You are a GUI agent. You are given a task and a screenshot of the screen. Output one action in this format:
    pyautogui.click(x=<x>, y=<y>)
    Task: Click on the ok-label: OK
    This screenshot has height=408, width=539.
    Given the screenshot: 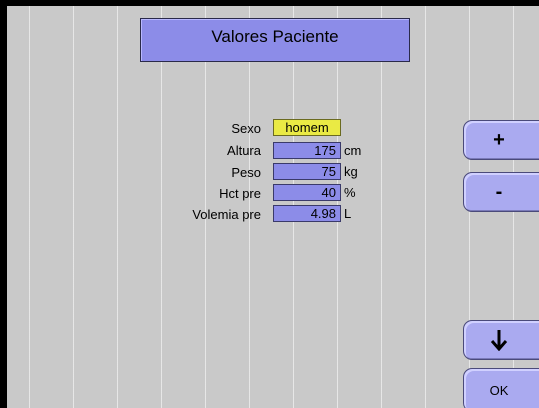 What is the action you would take?
    pyautogui.click(x=499, y=390)
    